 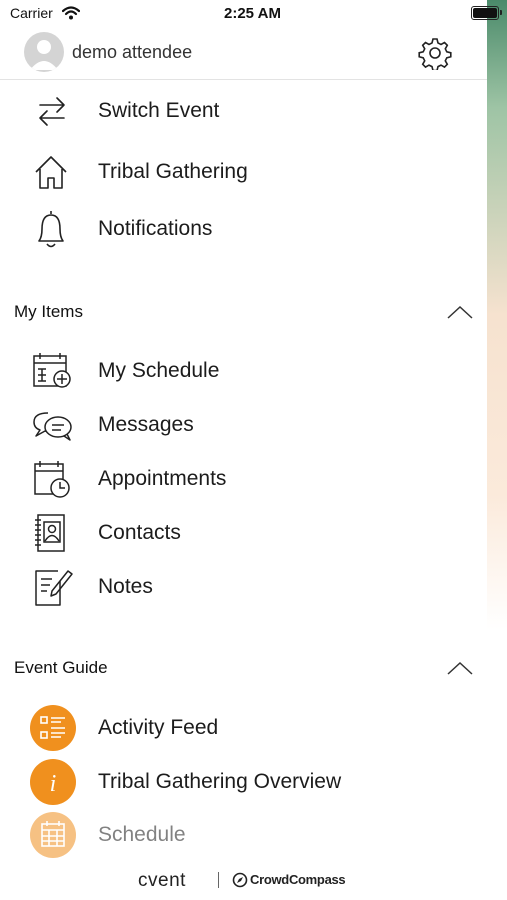 I want to click on nav-activity-feed: Activity Feed, so click(x=243, y=727).